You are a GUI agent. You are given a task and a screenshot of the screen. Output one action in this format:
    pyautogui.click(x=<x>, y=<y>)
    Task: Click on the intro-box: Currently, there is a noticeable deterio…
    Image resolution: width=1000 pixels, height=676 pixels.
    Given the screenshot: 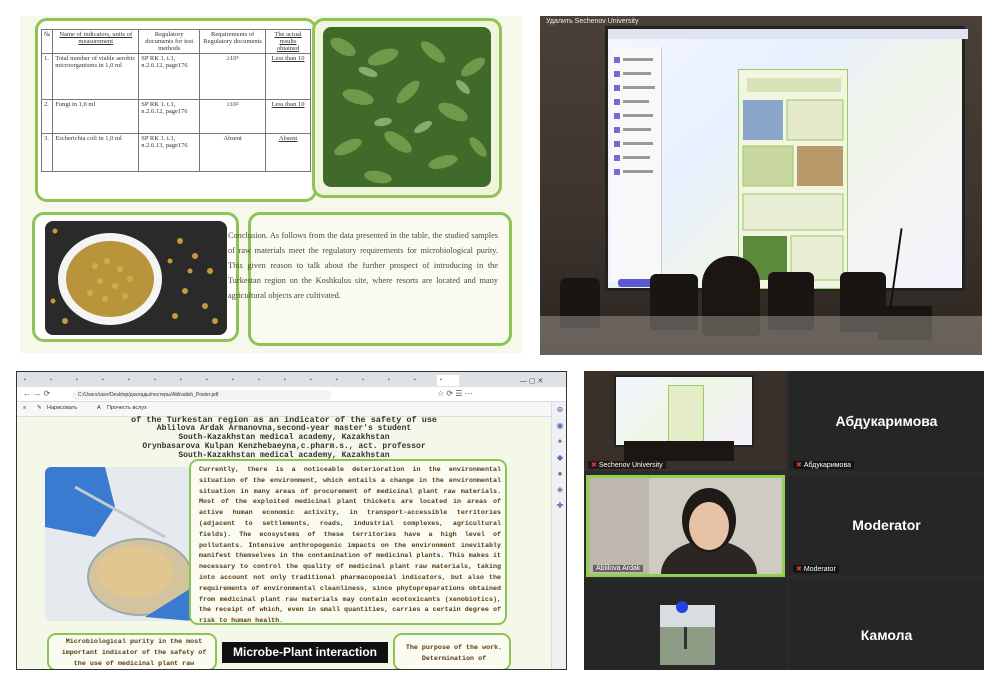 What is the action you would take?
    pyautogui.click(x=348, y=542)
    